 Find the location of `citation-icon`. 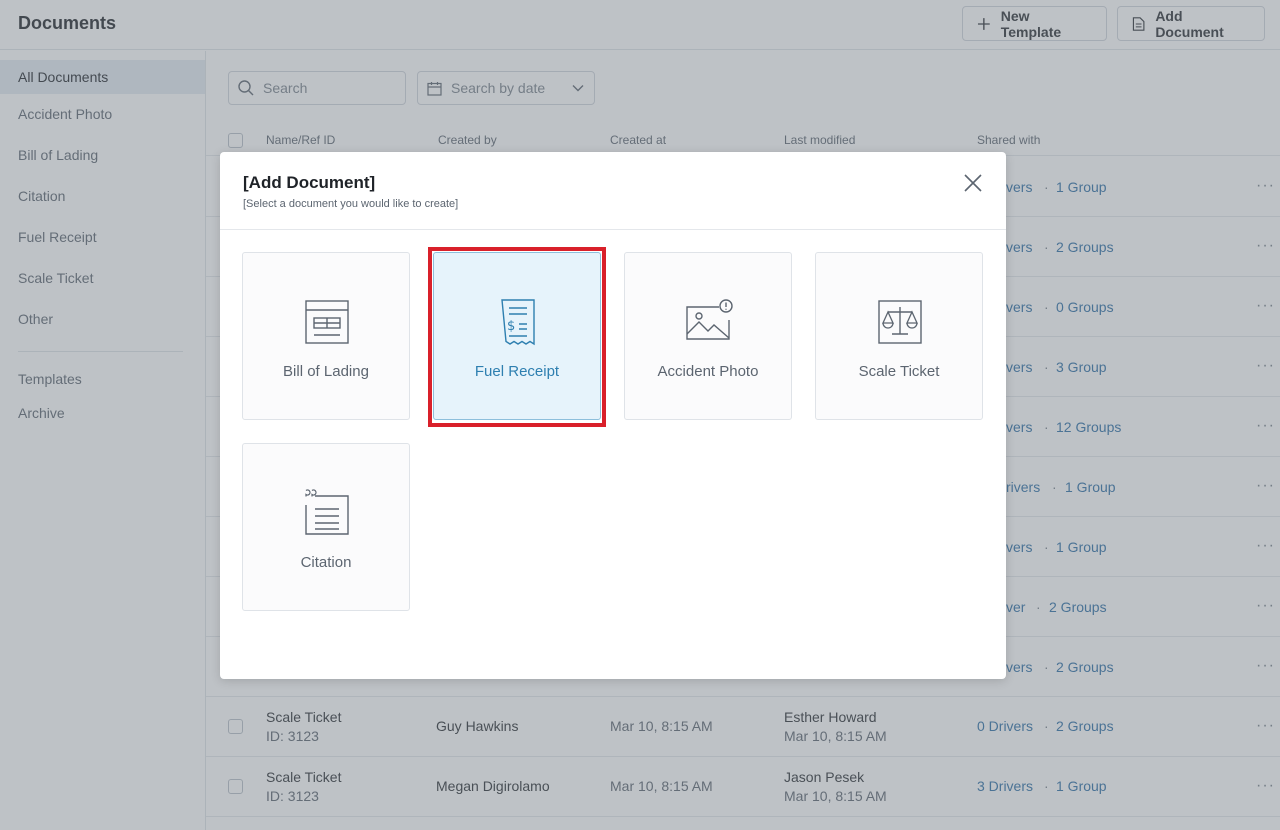

citation-icon is located at coordinates (327, 512).